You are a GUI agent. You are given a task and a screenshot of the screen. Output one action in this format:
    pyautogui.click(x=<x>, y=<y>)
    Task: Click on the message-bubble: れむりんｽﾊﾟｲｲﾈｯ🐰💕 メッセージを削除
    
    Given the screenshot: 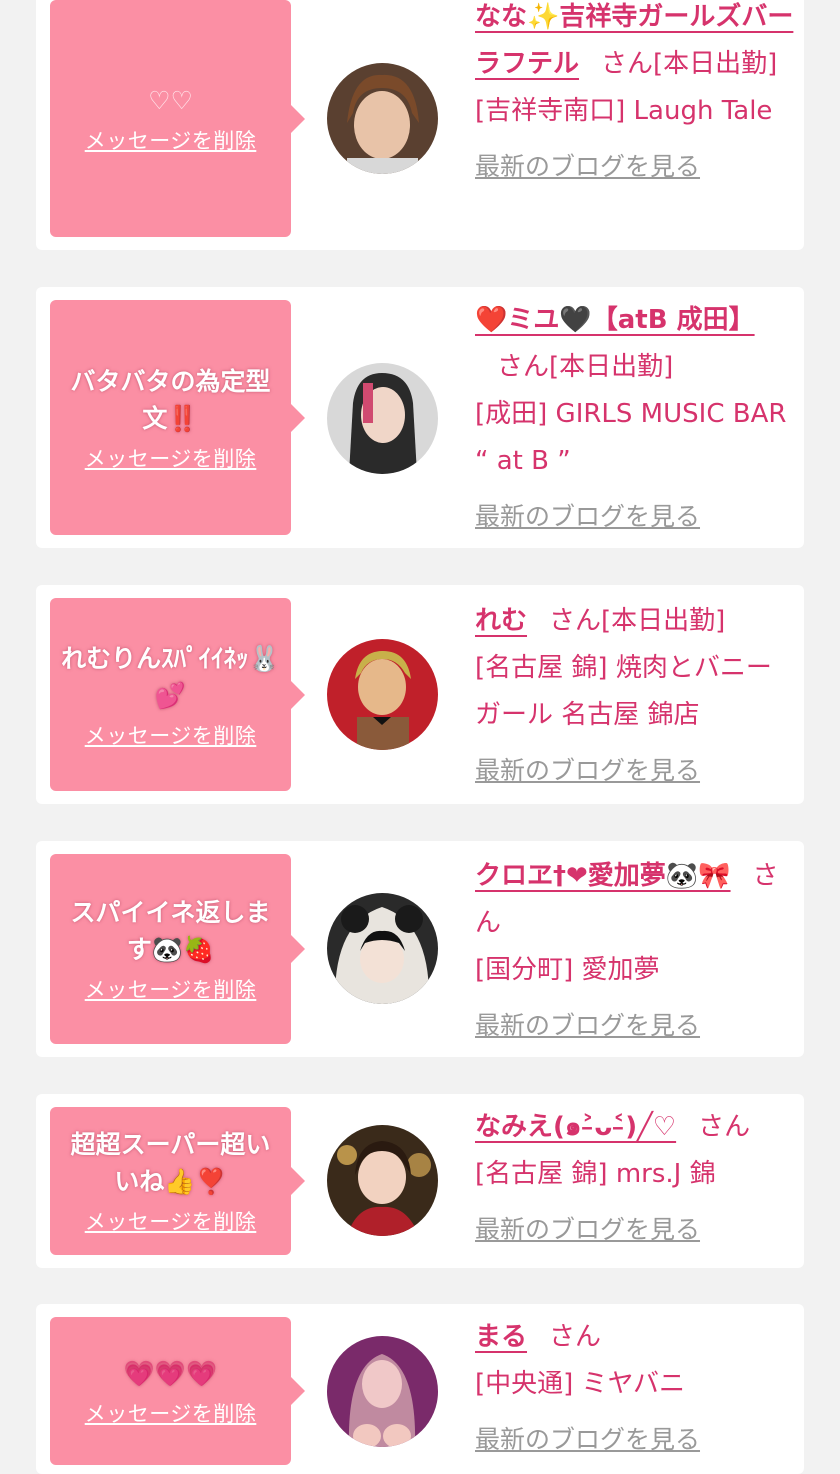 What is the action you would take?
    pyautogui.click(x=177, y=694)
    